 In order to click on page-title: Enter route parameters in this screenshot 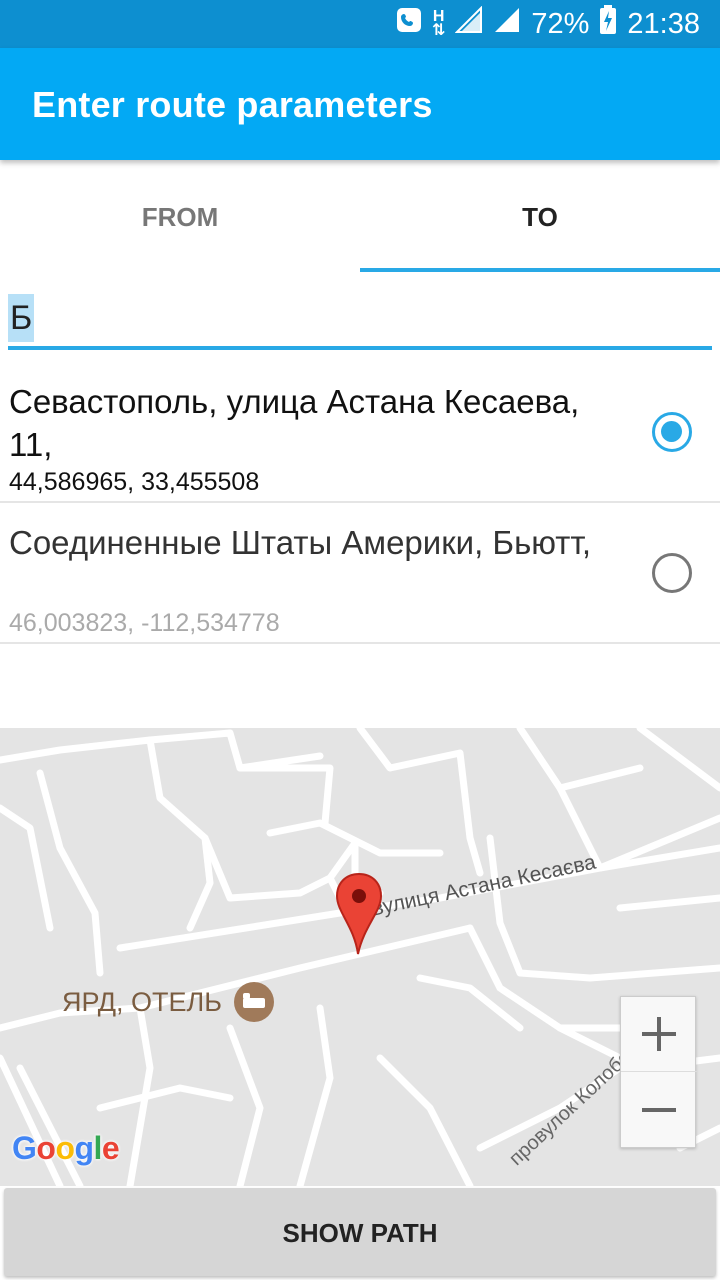, I will do `click(232, 104)`.